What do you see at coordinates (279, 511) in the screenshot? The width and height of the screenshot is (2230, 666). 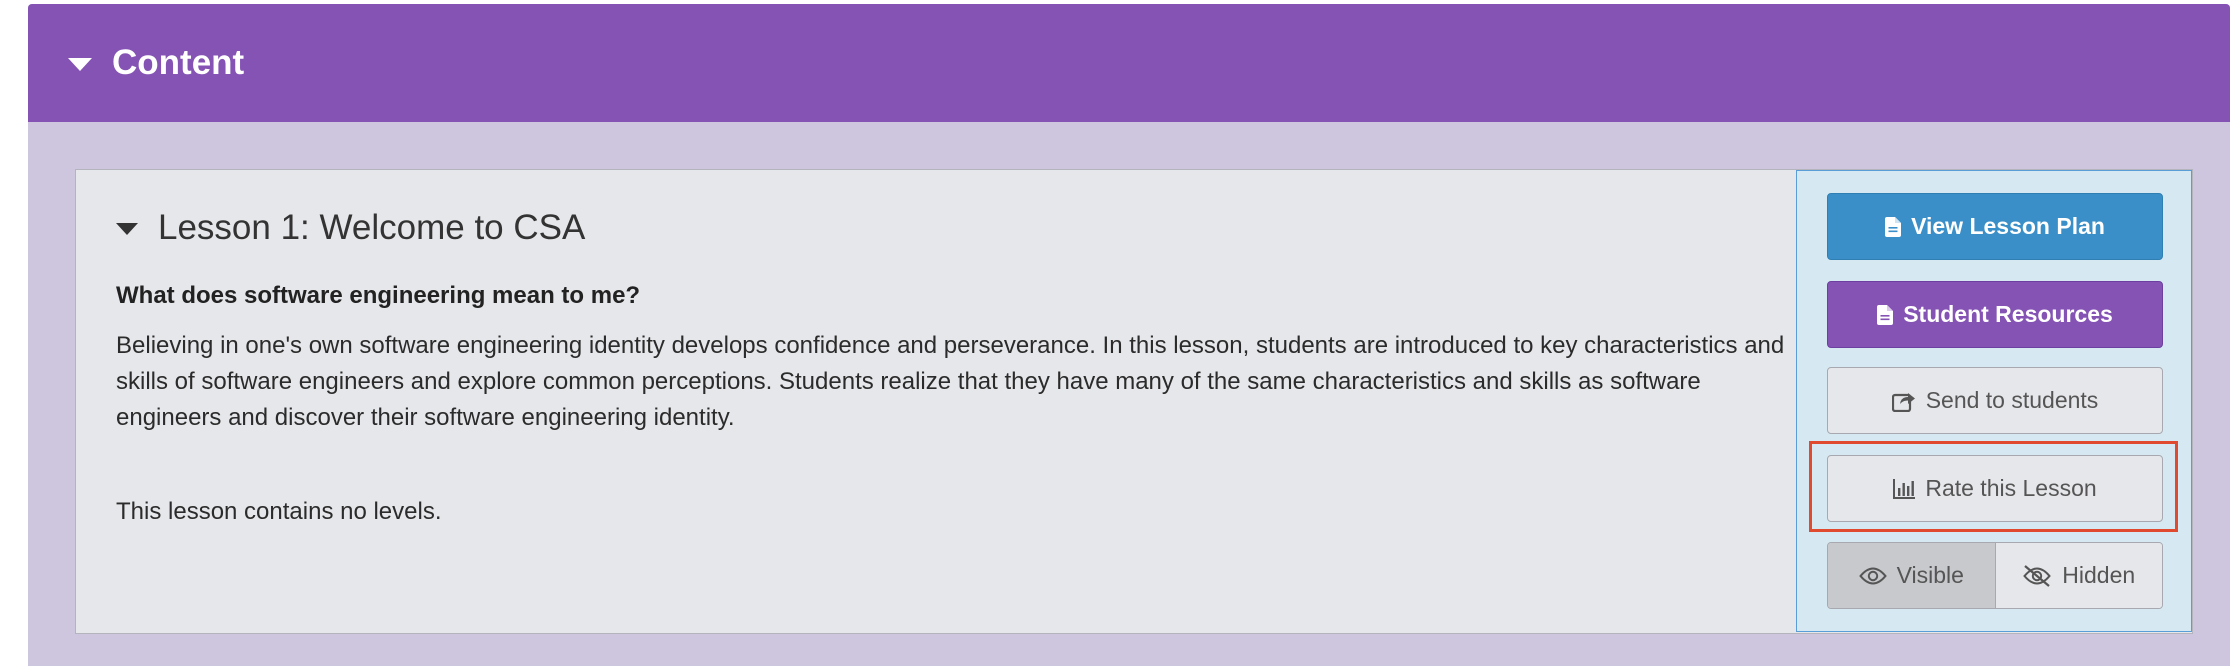 I see `levels-note: This lesson contains no levels.` at bounding box center [279, 511].